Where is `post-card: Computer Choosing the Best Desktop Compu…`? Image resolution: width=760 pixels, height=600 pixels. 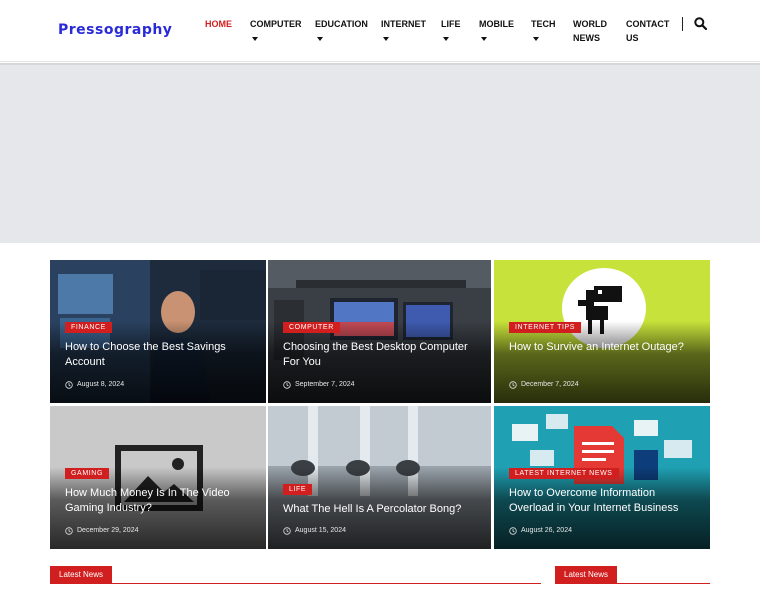 post-card: Computer Choosing the Best Desktop Compu… is located at coordinates (379, 331).